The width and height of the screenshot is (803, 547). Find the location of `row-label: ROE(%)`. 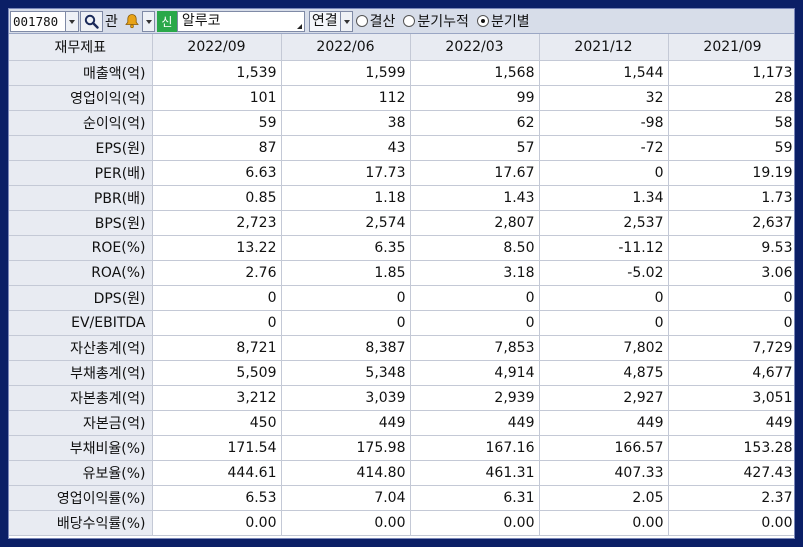

row-label: ROE(%) is located at coordinates (81, 248).